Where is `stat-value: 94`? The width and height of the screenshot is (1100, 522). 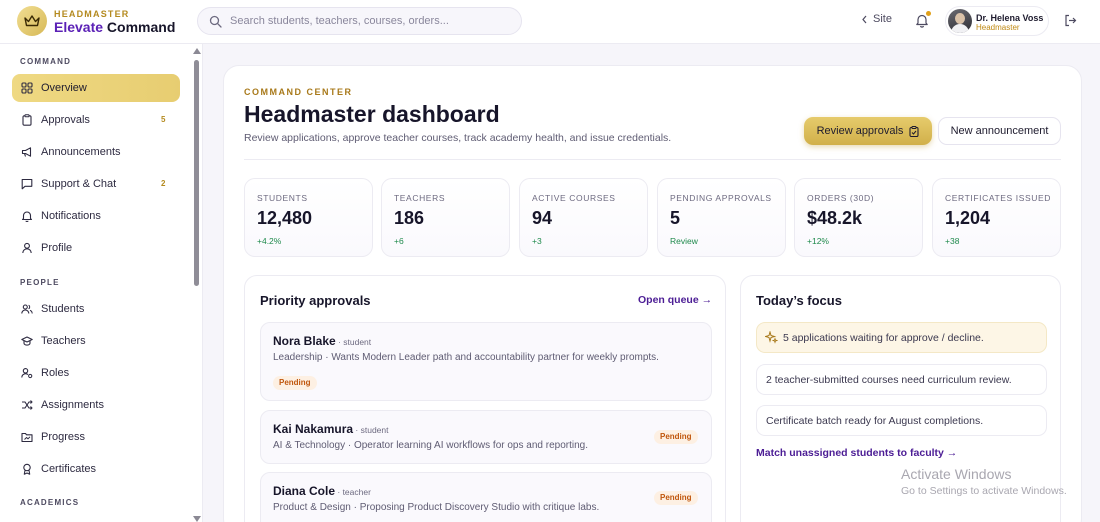
stat-value: 94 is located at coordinates (542, 218).